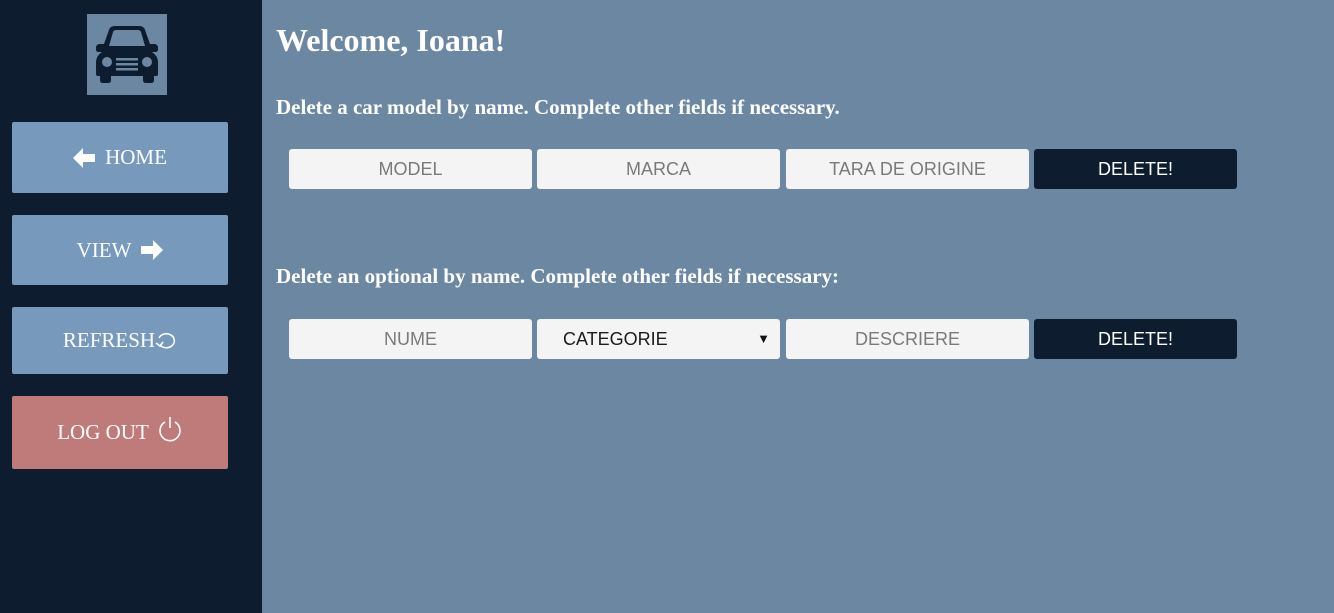 The image size is (1334, 613). Describe the element at coordinates (391, 40) in the screenshot. I see `welcome-heading: Welcome, Ioana!` at that location.